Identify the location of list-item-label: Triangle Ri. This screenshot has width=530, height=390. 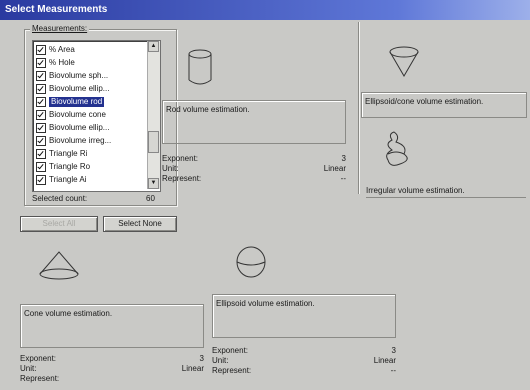
(68, 153).